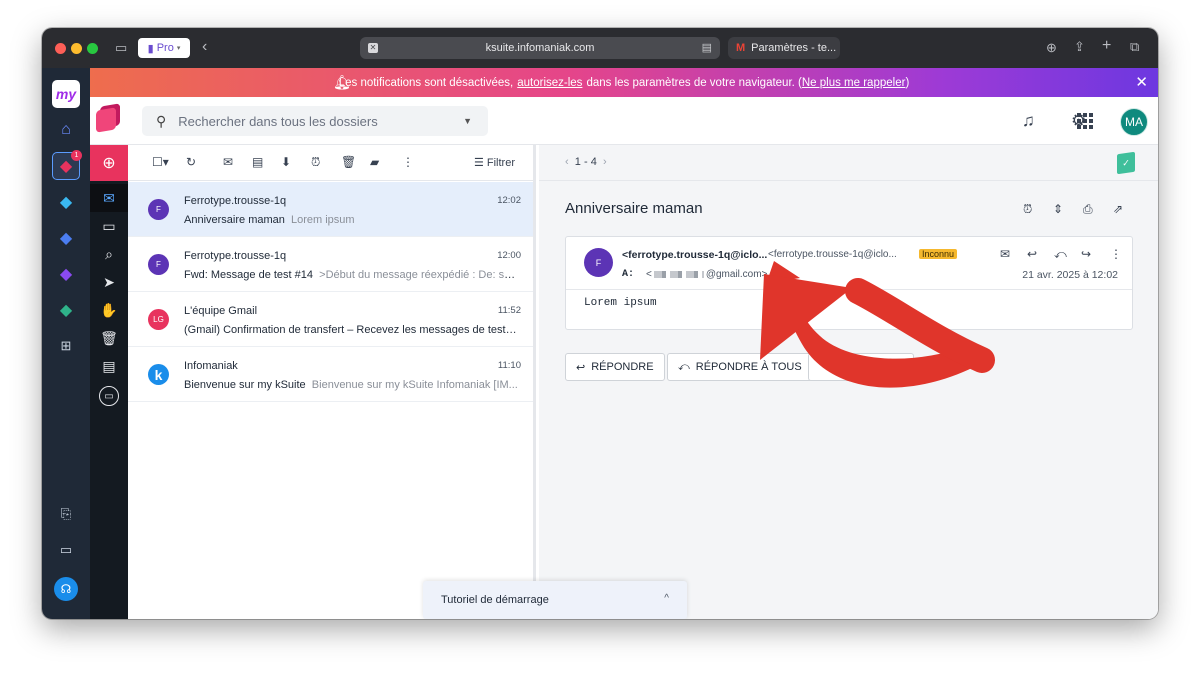  Describe the element at coordinates (92, 48) in the screenshot. I see `zoom-window-button` at that location.